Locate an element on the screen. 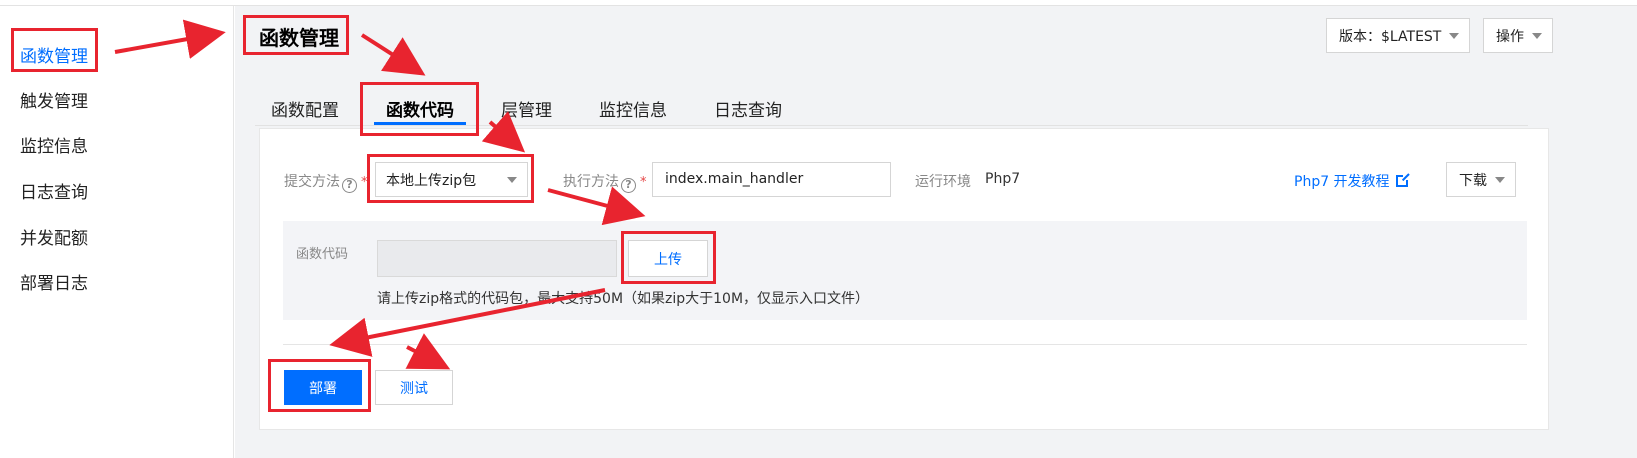  tab-layer-management: 层管理 is located at coordinates (526, 108).